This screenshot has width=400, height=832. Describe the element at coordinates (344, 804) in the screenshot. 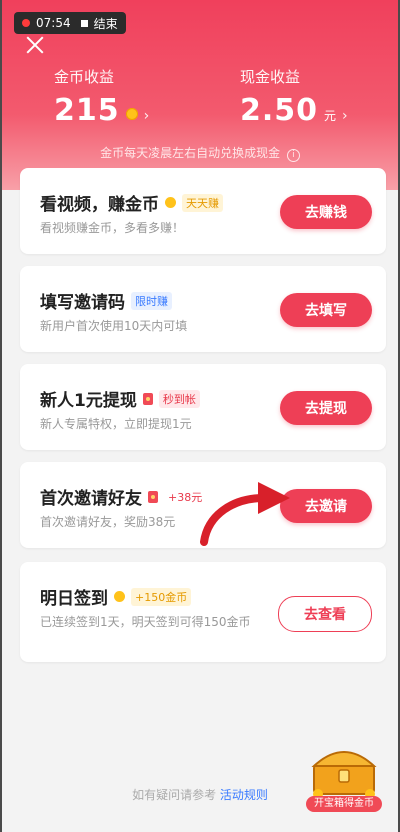

I see `treasure-chest-label: 开宝箱得金币` at that location.